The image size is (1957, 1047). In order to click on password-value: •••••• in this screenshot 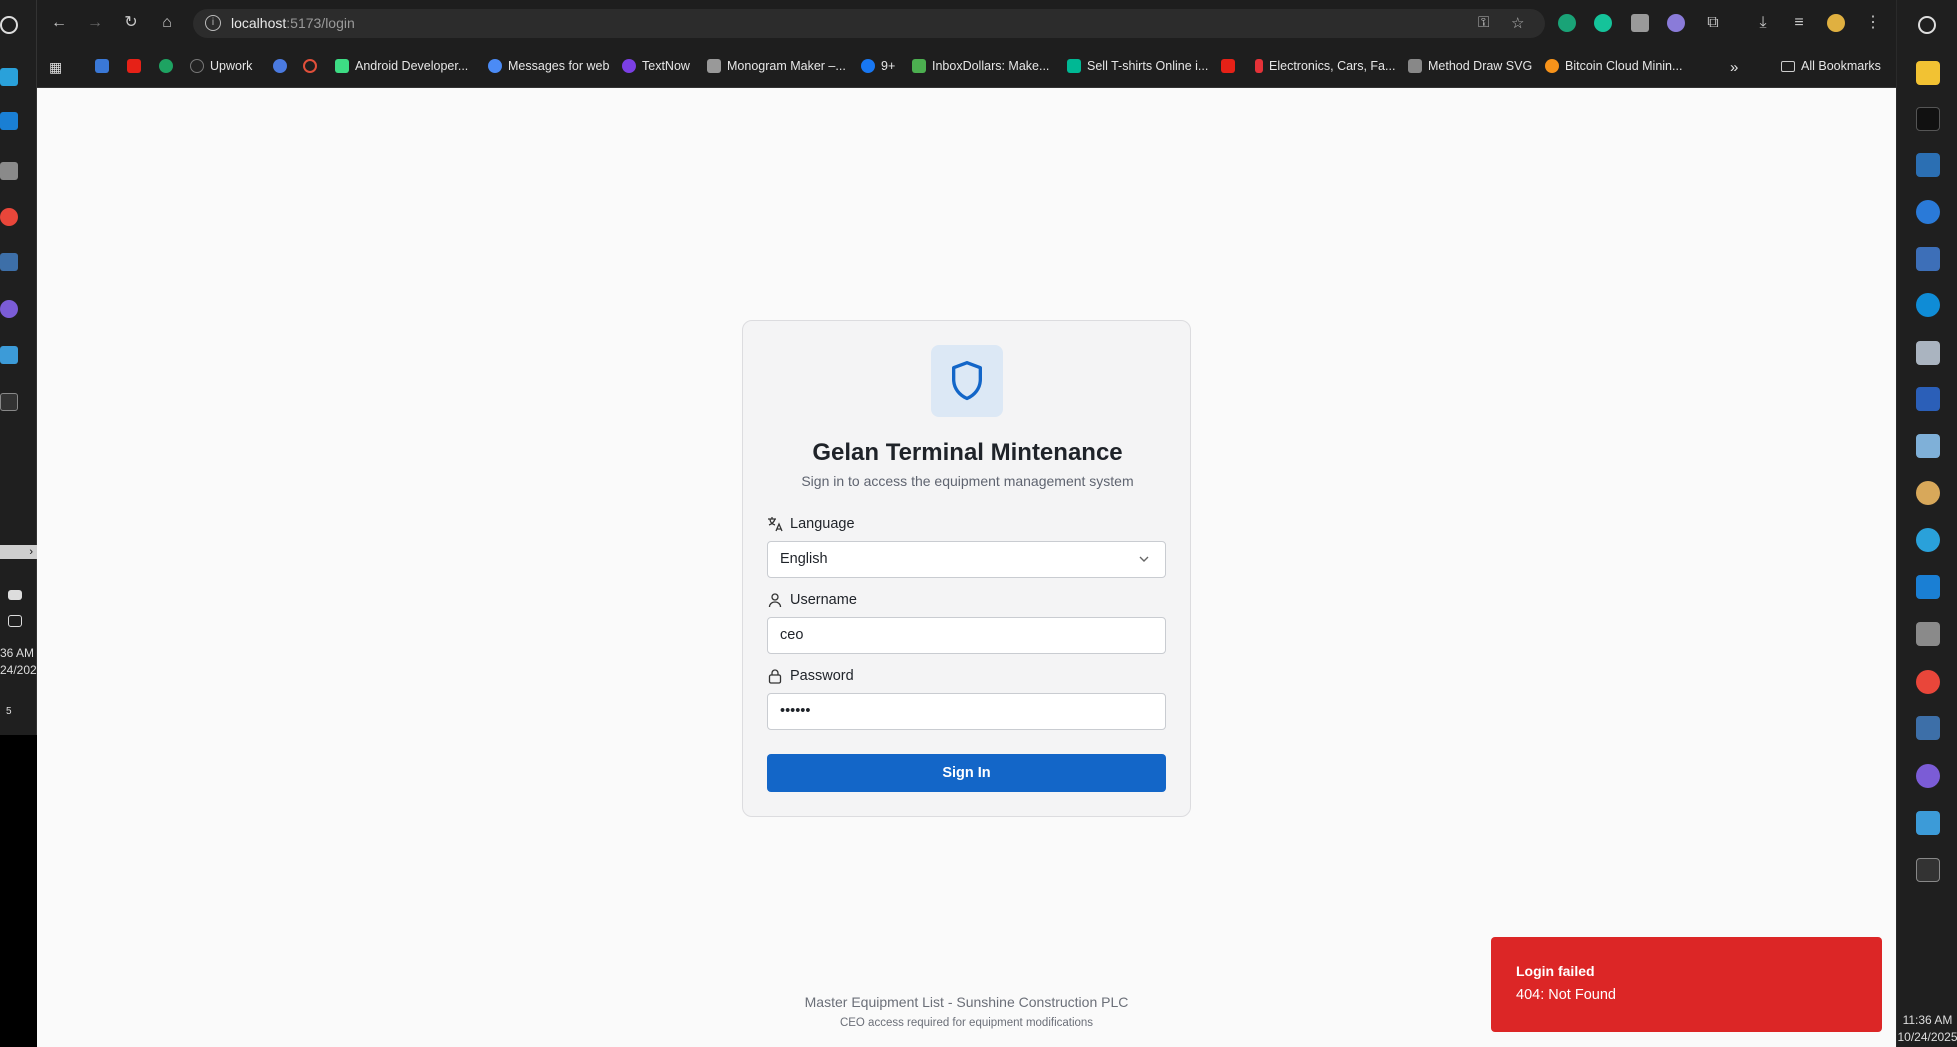, I will do `click(795, 711)`.